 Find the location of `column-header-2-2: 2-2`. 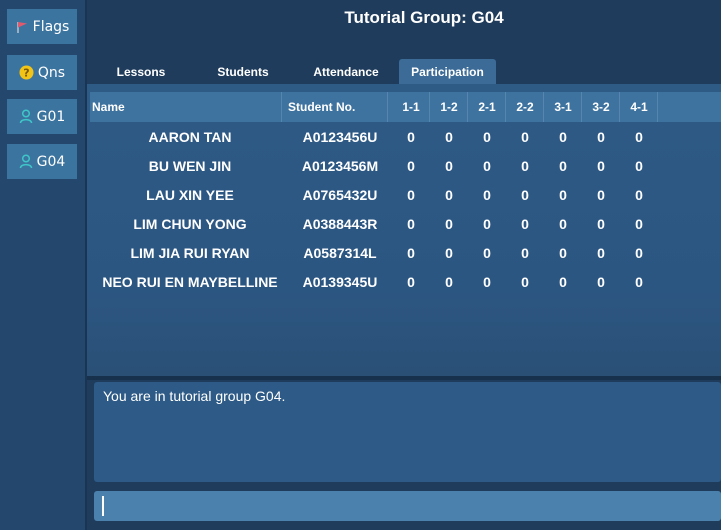

column-header-2-2: 2-2 is located at coordinates (525, 107).